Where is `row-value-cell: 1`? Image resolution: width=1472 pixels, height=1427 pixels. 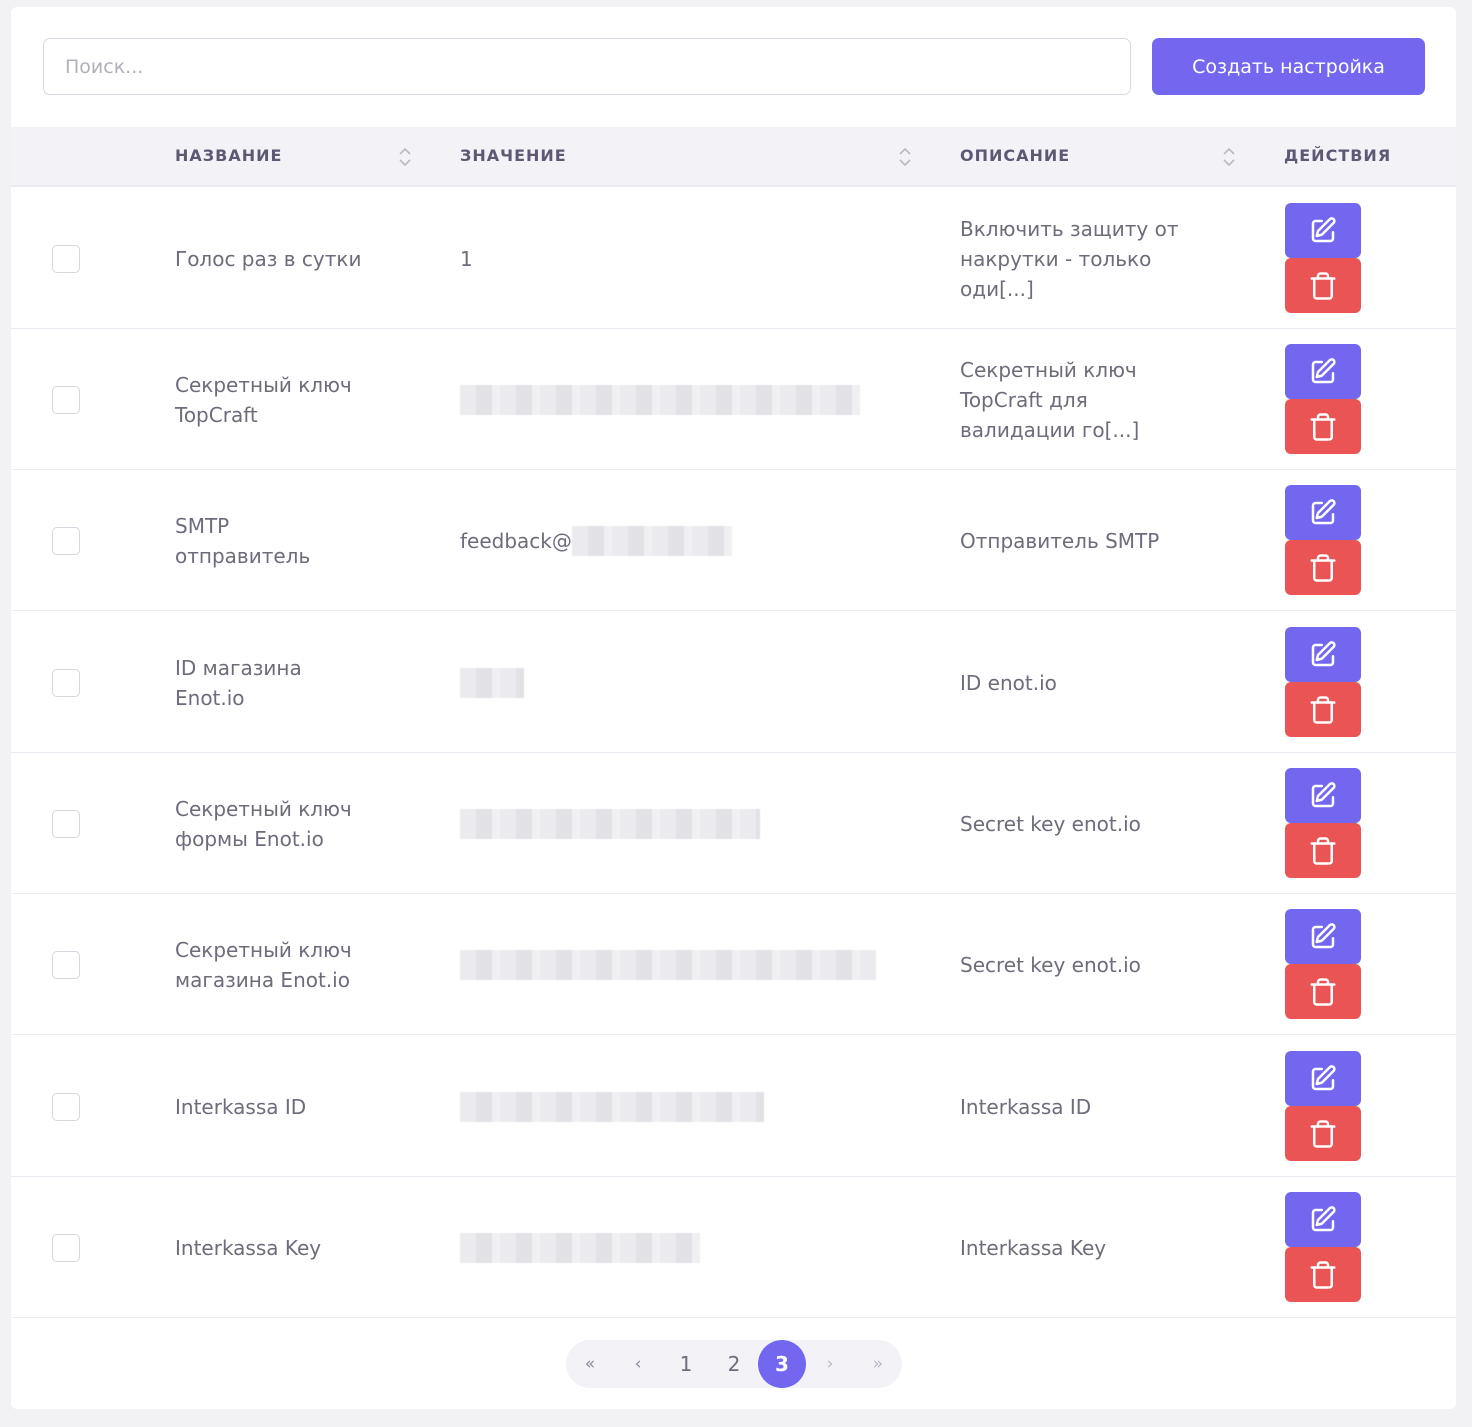 row-value-cell: 1 is located at coordinates (690, 258).